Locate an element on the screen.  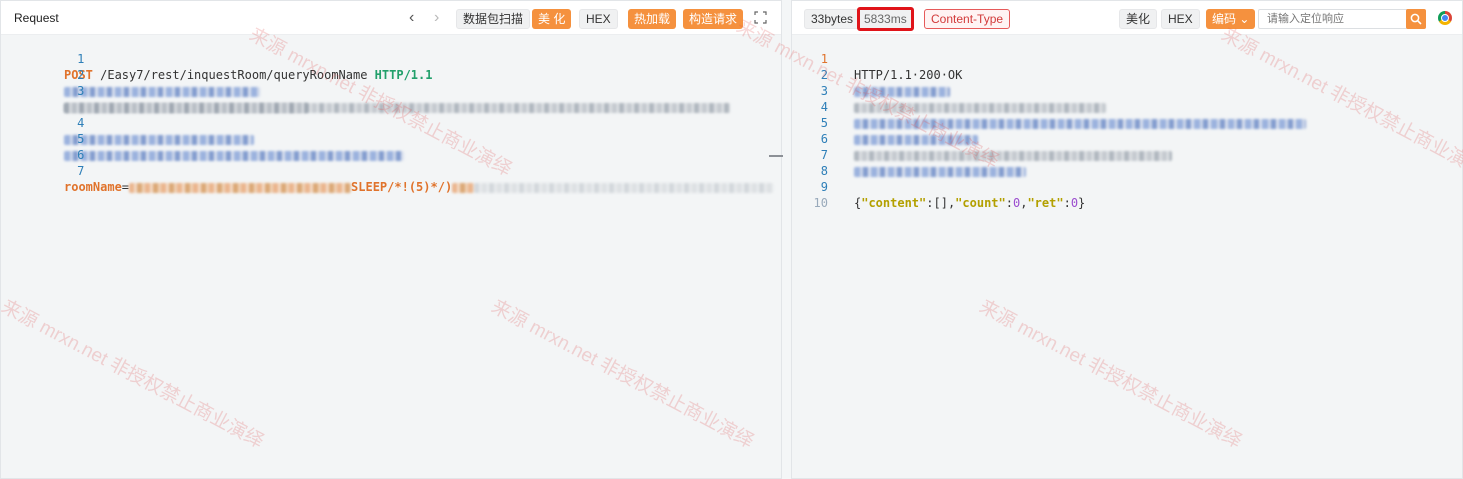
response-json: {"content":[],"count":0,"ret":0} is located at coordinates (970, 203).